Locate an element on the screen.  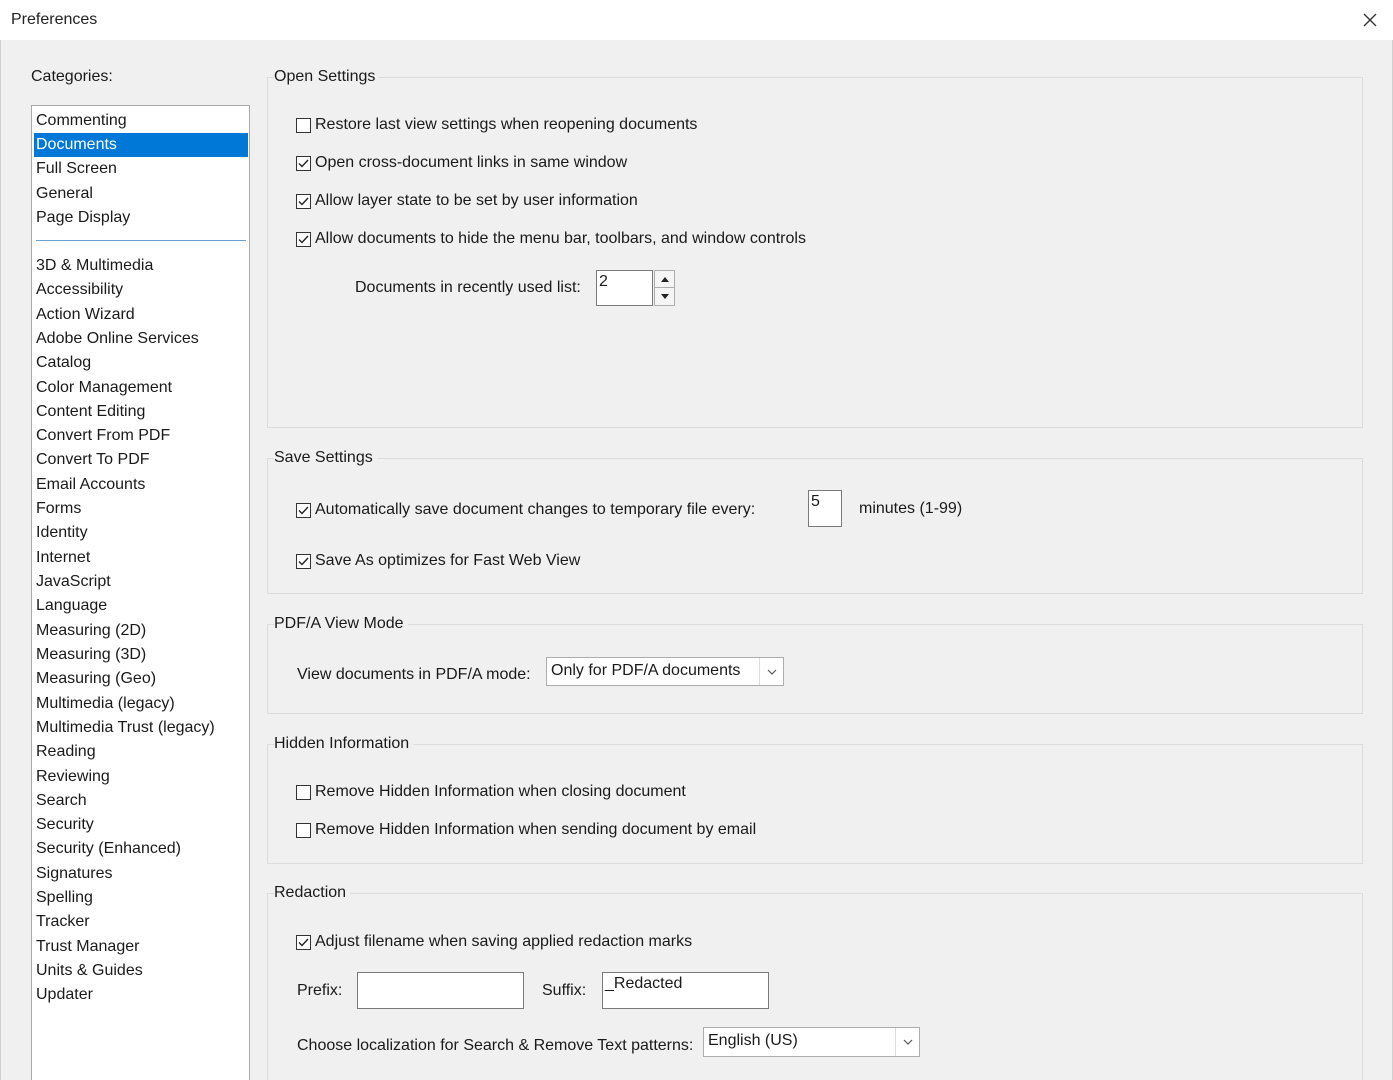
title-bar: Preferences is located at coordinates (696, 20).